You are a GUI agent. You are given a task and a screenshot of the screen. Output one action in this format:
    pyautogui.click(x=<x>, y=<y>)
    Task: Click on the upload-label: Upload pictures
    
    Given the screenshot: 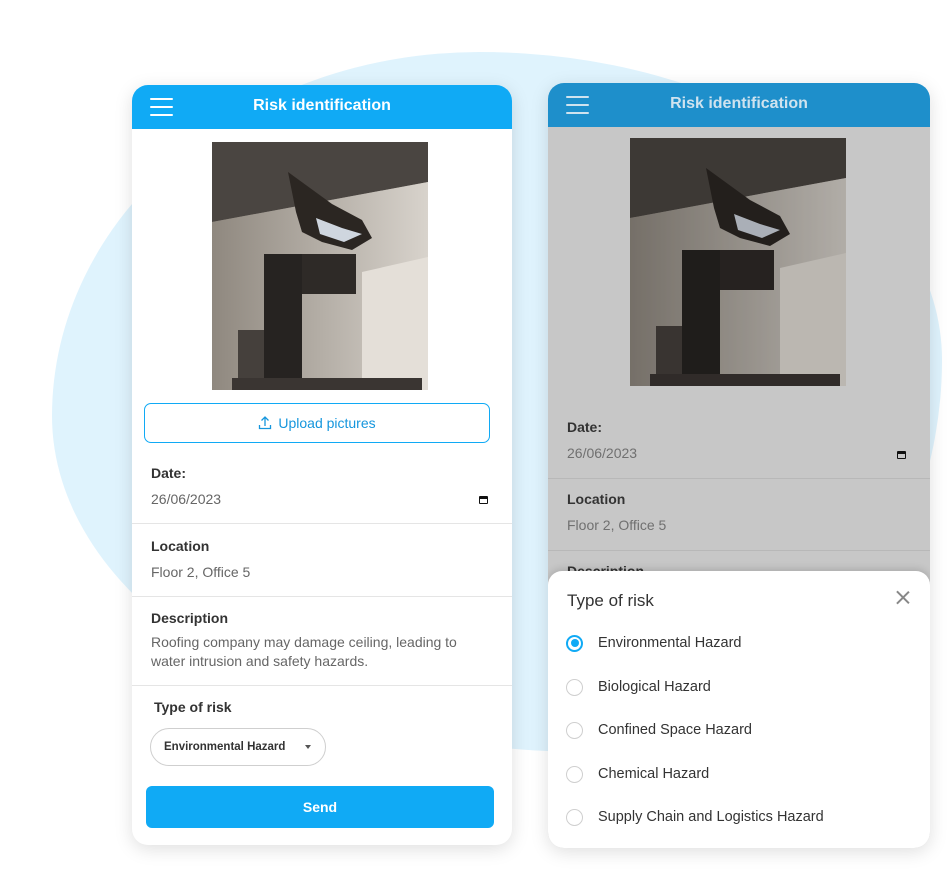 What is the action you would take?
    pyautogui.click(x=327, y=423)
    